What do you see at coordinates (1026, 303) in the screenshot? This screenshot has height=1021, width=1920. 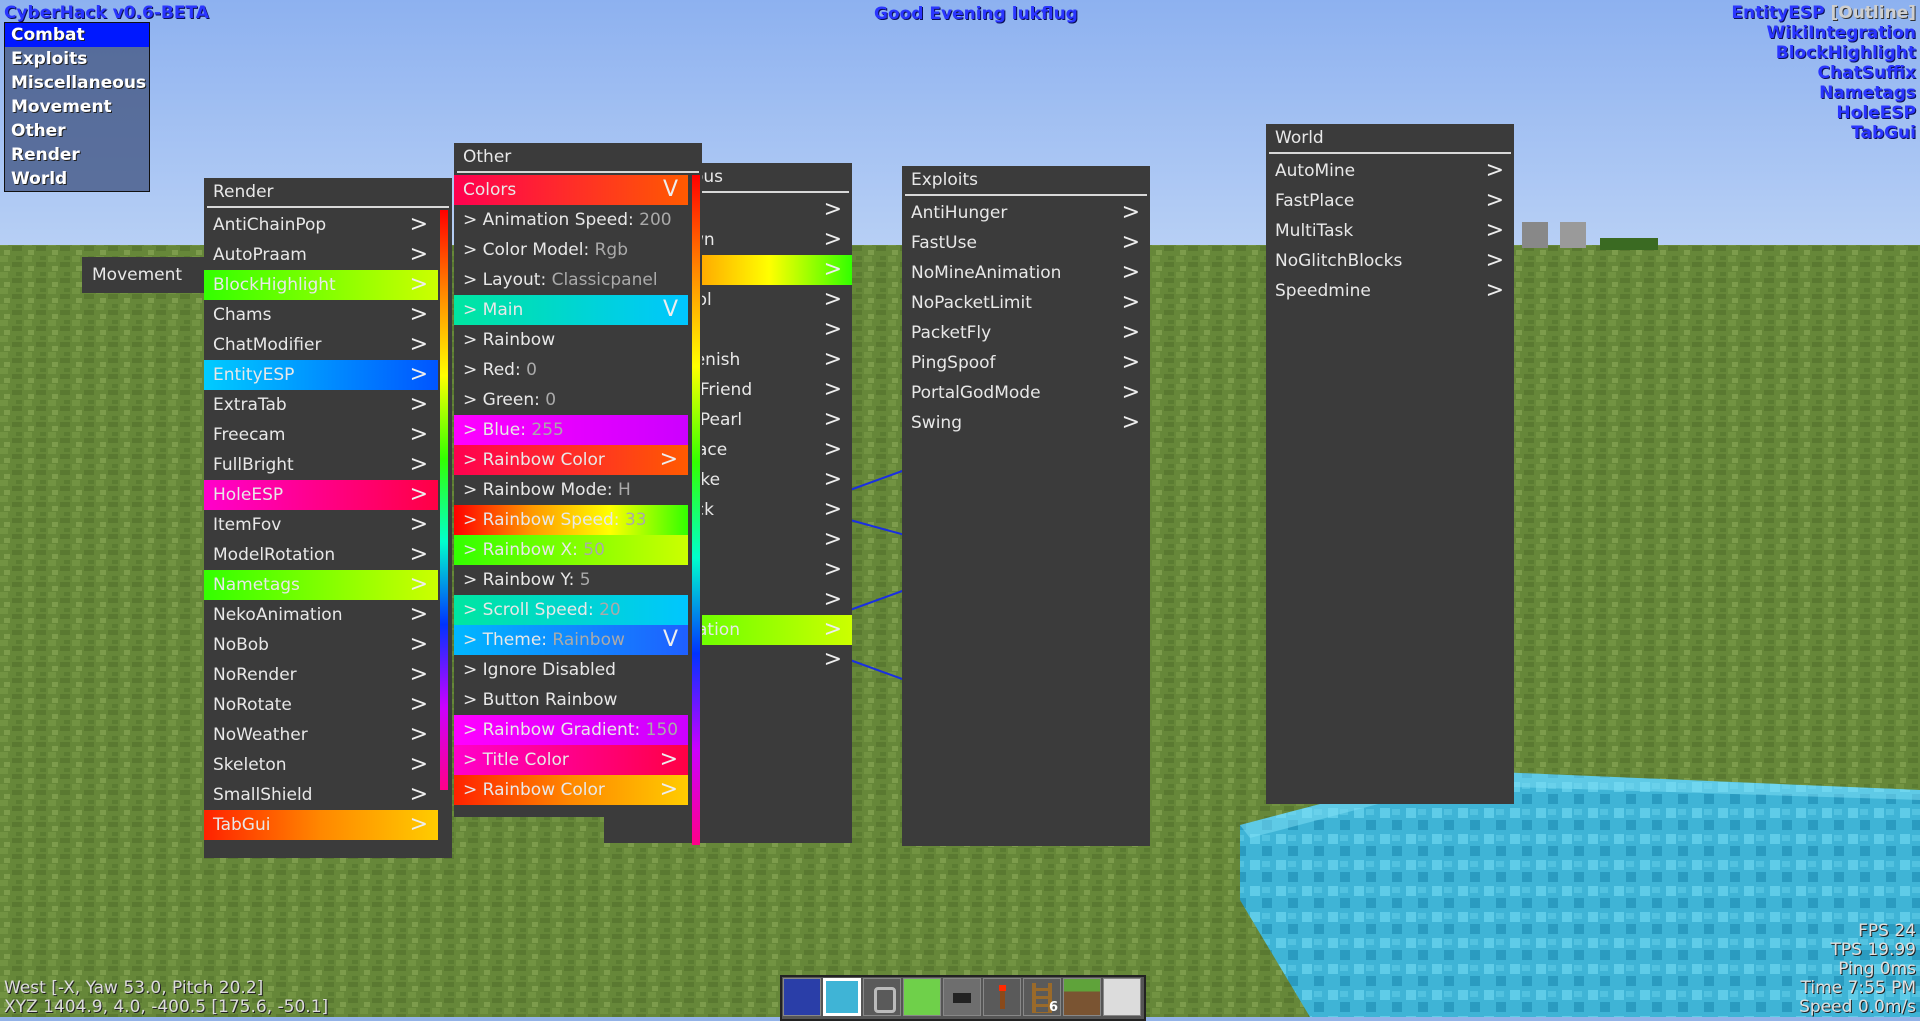 I see `exploits-item-nopacketlimit: NoPacketLimit >` at bounding box center [1026, 303].